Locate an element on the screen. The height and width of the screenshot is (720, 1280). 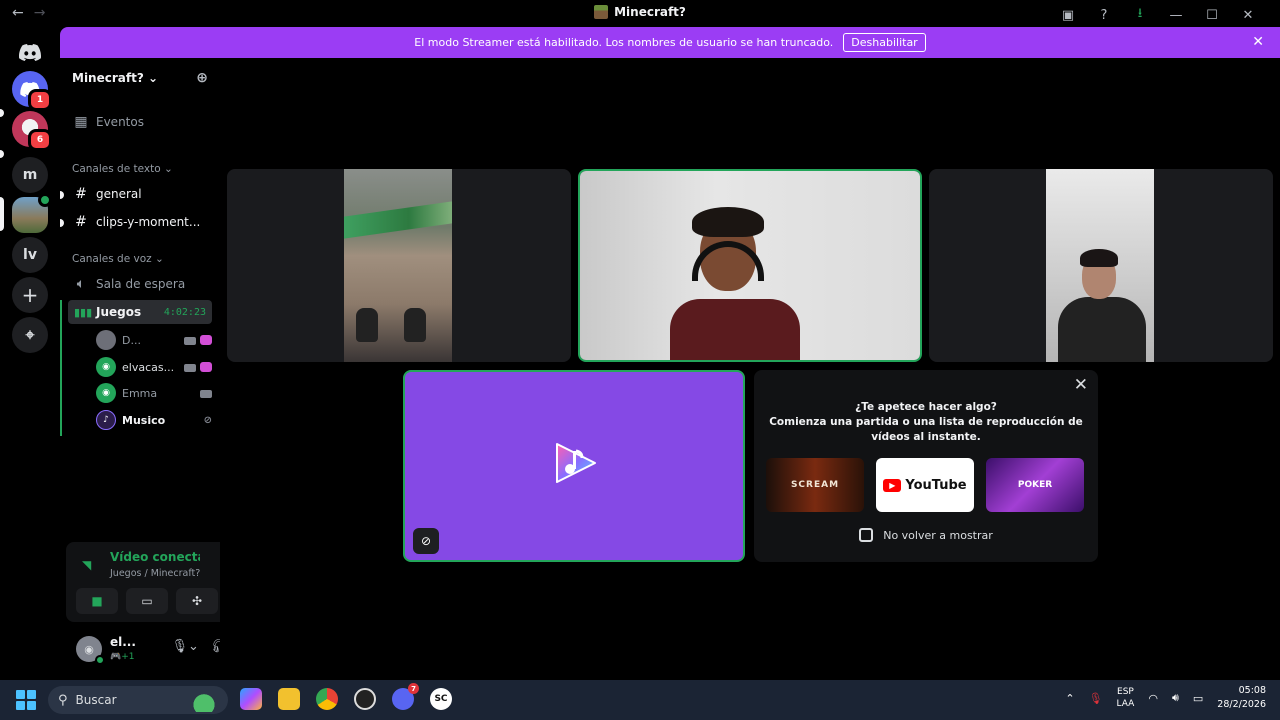
channel-label: Juegos is located at coordinates (119, 312).